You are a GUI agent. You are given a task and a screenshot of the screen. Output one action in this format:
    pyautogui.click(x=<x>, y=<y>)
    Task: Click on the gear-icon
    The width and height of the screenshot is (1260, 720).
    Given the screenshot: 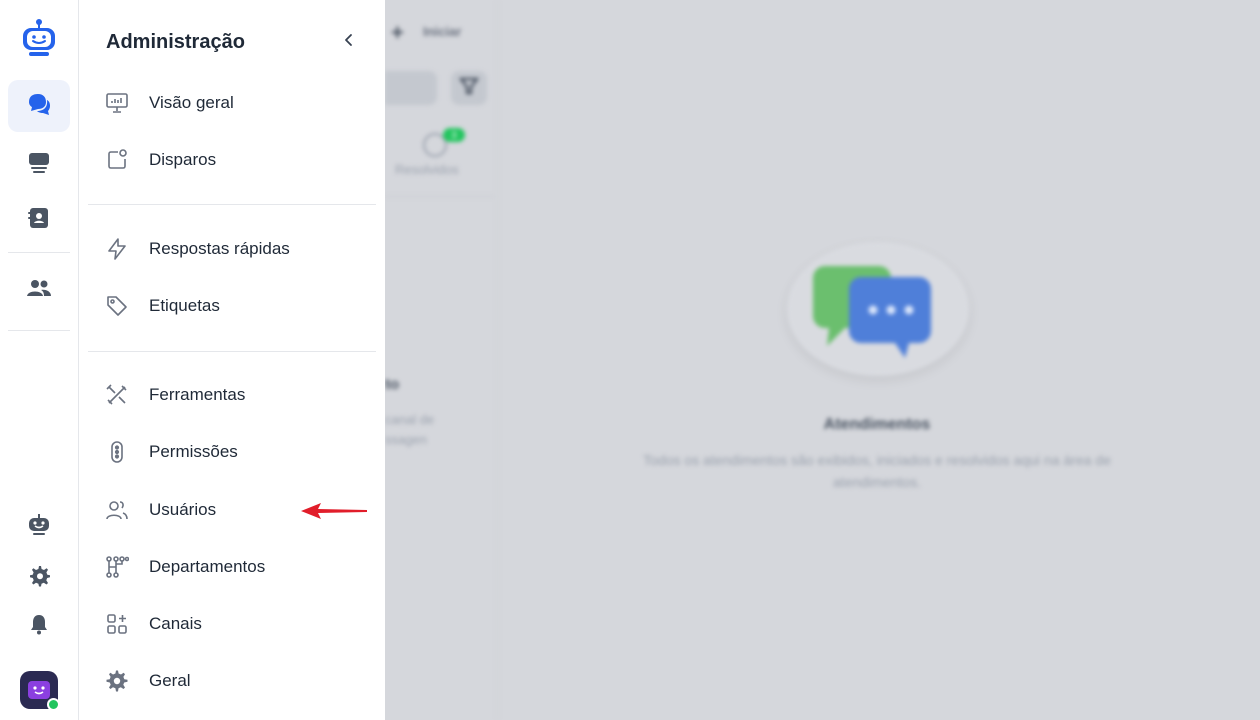 What is the action you would take?
    pyautogui.click(x=39, y=578)
    